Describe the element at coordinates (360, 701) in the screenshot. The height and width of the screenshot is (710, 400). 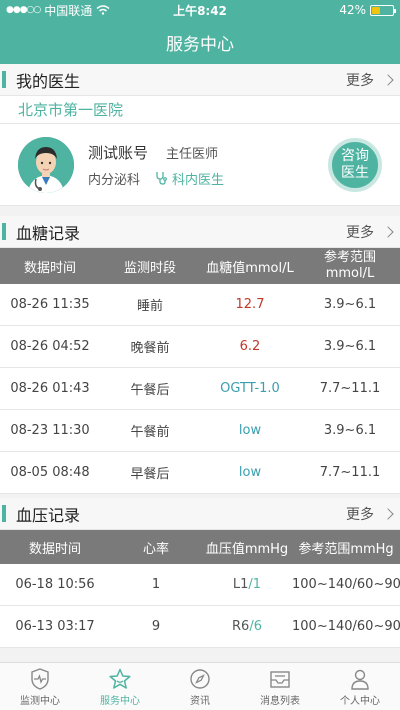
I see `tab-label: 个人中心` at that location.